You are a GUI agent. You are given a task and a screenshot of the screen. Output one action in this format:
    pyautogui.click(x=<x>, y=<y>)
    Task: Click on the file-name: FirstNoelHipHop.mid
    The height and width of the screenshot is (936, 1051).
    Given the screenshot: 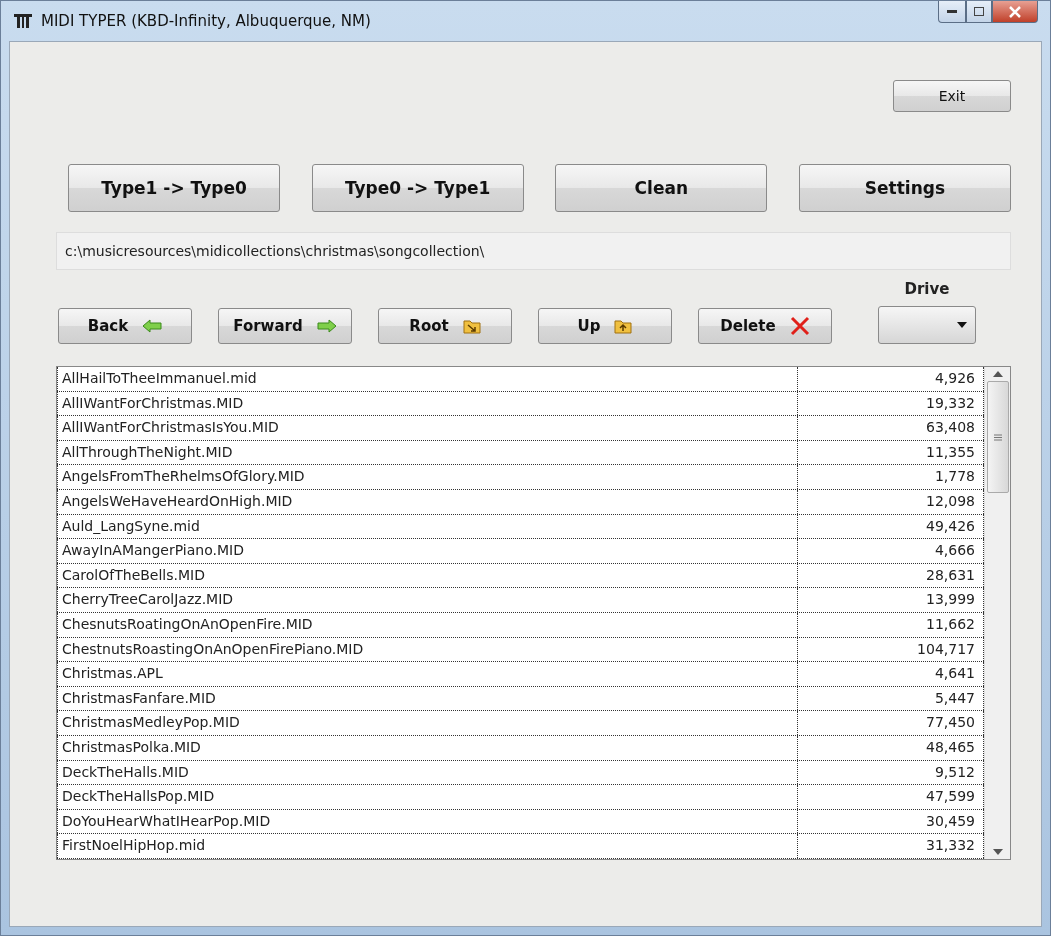 What is the action you would take?
    pyautogui.click(x=427, y=846)
    